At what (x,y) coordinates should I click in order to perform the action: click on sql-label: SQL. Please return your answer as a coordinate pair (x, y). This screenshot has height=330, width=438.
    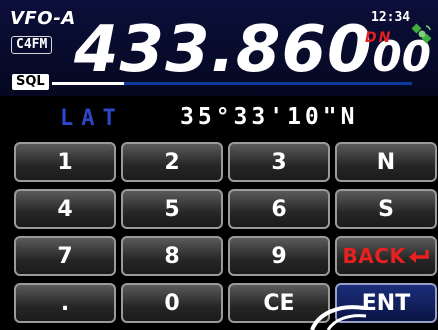
    Looking at the image, I should click on (30, 82).